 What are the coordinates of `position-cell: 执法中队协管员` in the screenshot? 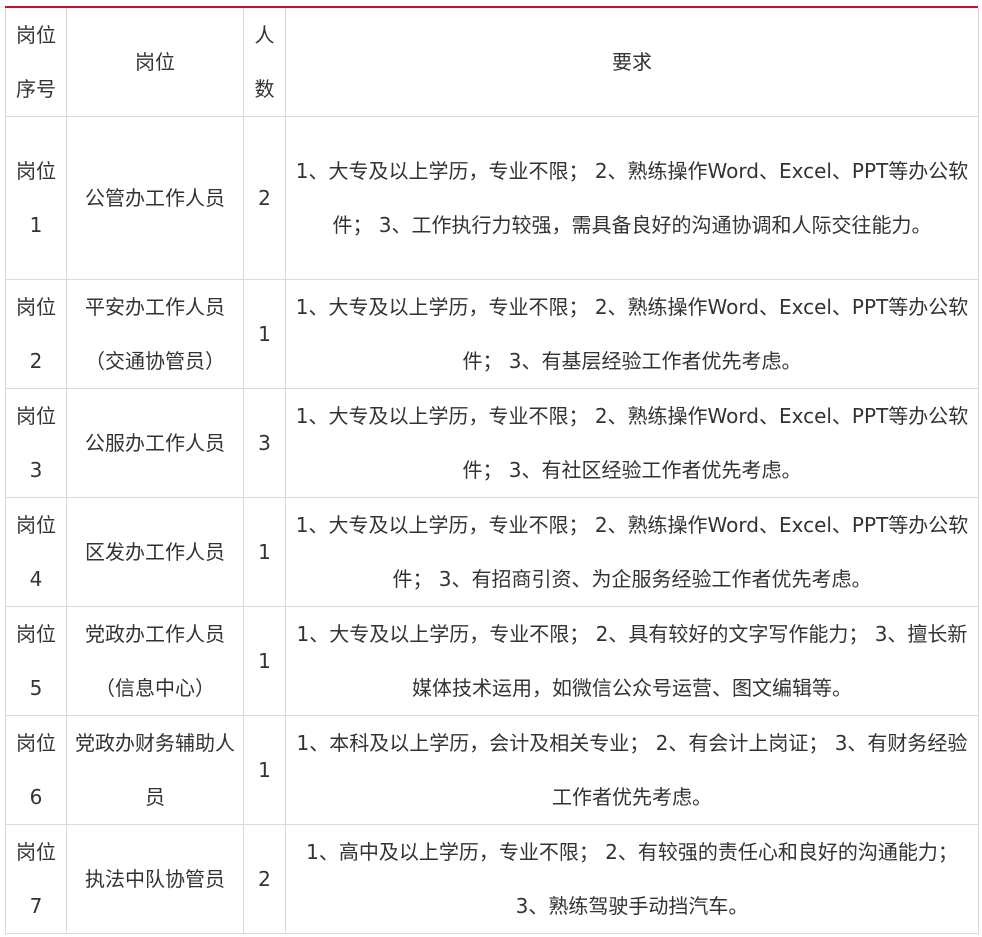 It's located at (155, 879).